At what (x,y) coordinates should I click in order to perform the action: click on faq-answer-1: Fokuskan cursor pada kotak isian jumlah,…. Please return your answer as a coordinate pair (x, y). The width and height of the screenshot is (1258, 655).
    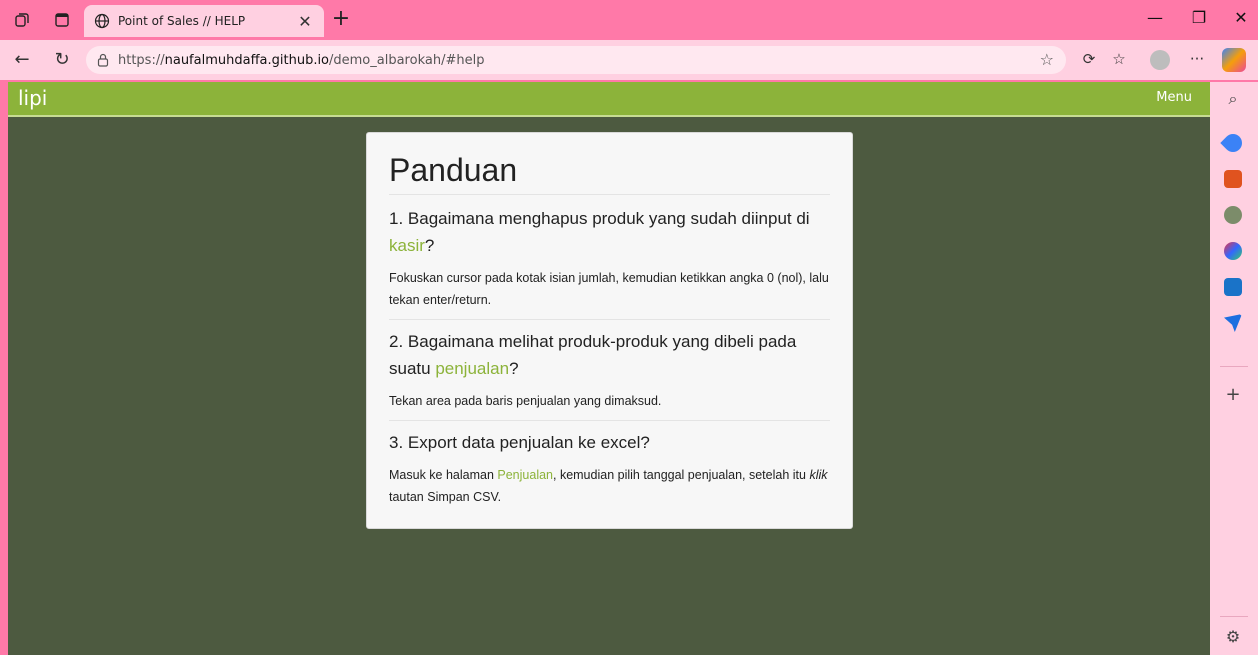
    Looking at the image, I should click on (609, 293).